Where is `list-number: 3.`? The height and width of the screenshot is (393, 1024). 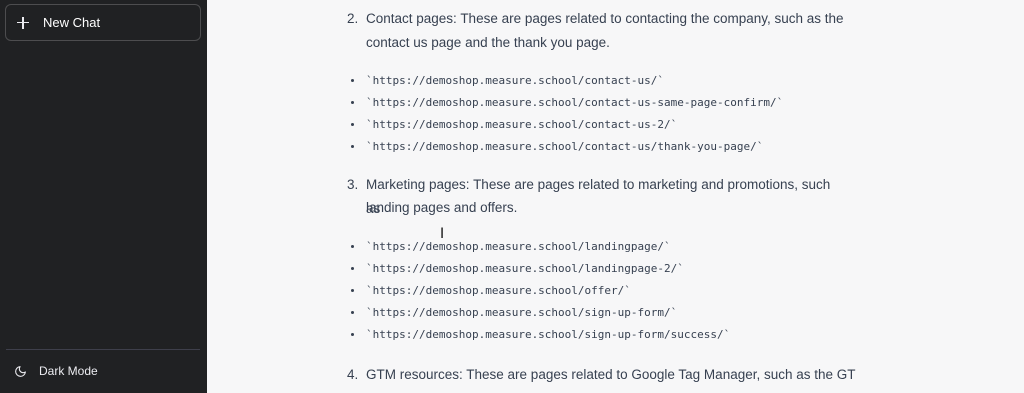 list-number: 3. is located at coordinates (353, 184).